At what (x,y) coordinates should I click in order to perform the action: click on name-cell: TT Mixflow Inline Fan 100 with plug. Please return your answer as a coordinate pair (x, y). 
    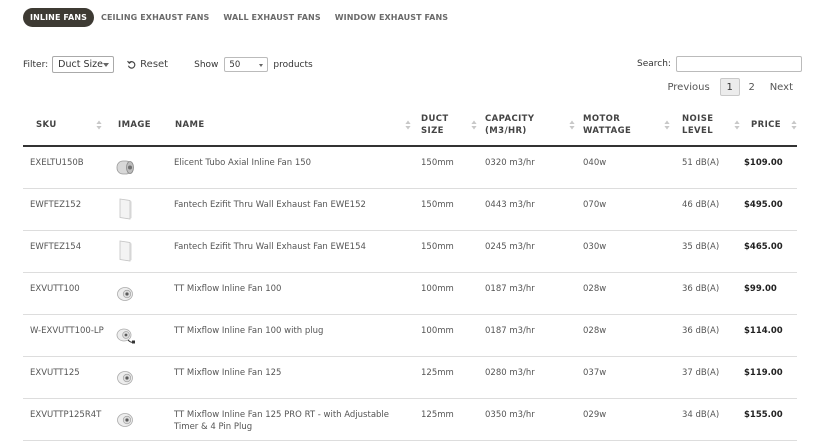
    Looking at the image, I should click on (292, 335).